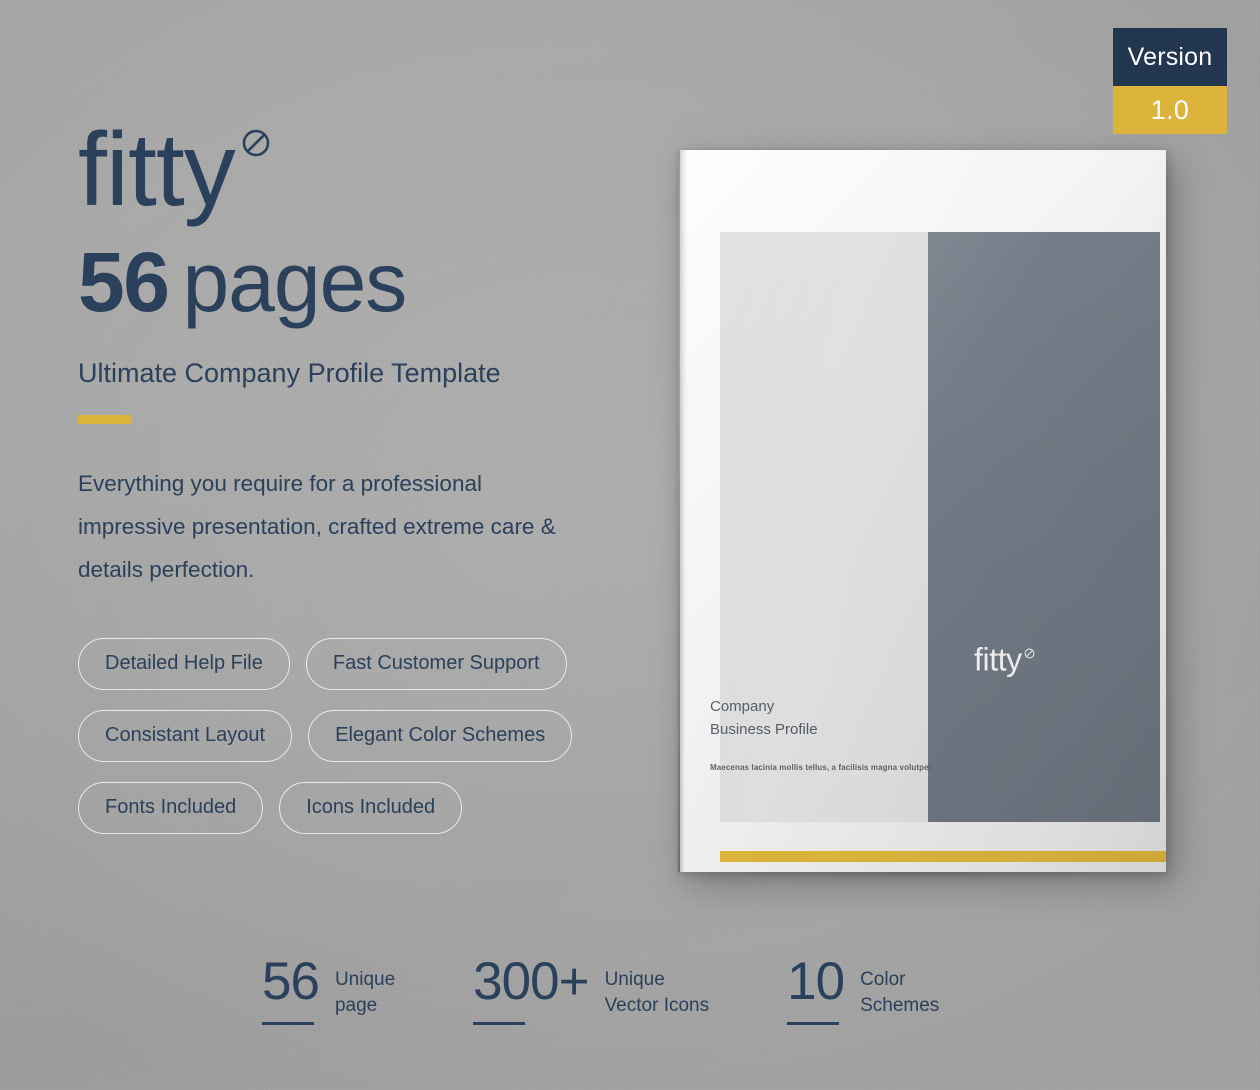 Image resolution: width=1260 pixels, height=1090 pixels. What do you see at coordinates (1044, 527) in the screenshot?
I see `cover-dark-panel` at bounding box center [1044, 527].